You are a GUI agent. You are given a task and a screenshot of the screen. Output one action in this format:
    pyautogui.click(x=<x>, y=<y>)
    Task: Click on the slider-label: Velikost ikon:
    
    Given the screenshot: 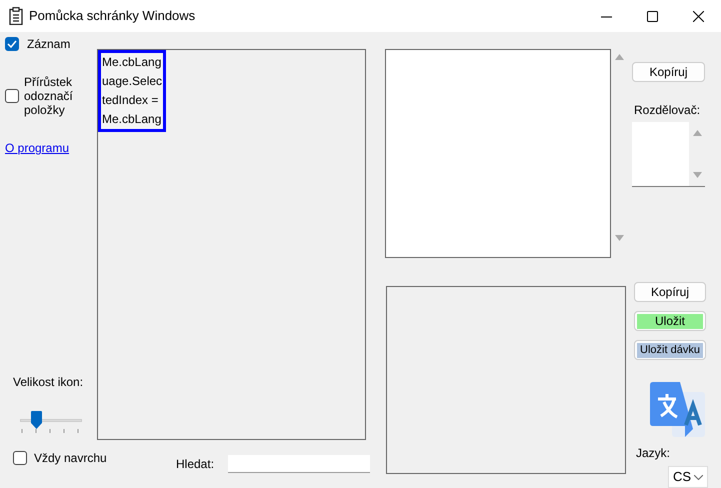 What is the action you would take?
    pyautogui.click(x=48, y=382)
    